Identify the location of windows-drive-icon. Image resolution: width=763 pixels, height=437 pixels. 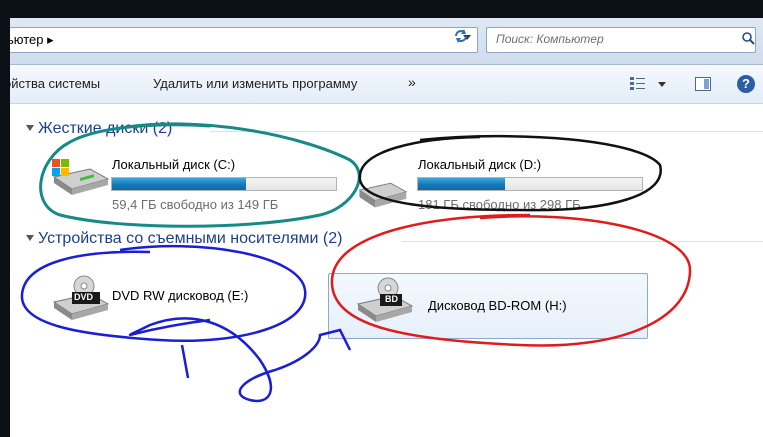
(81, 177).